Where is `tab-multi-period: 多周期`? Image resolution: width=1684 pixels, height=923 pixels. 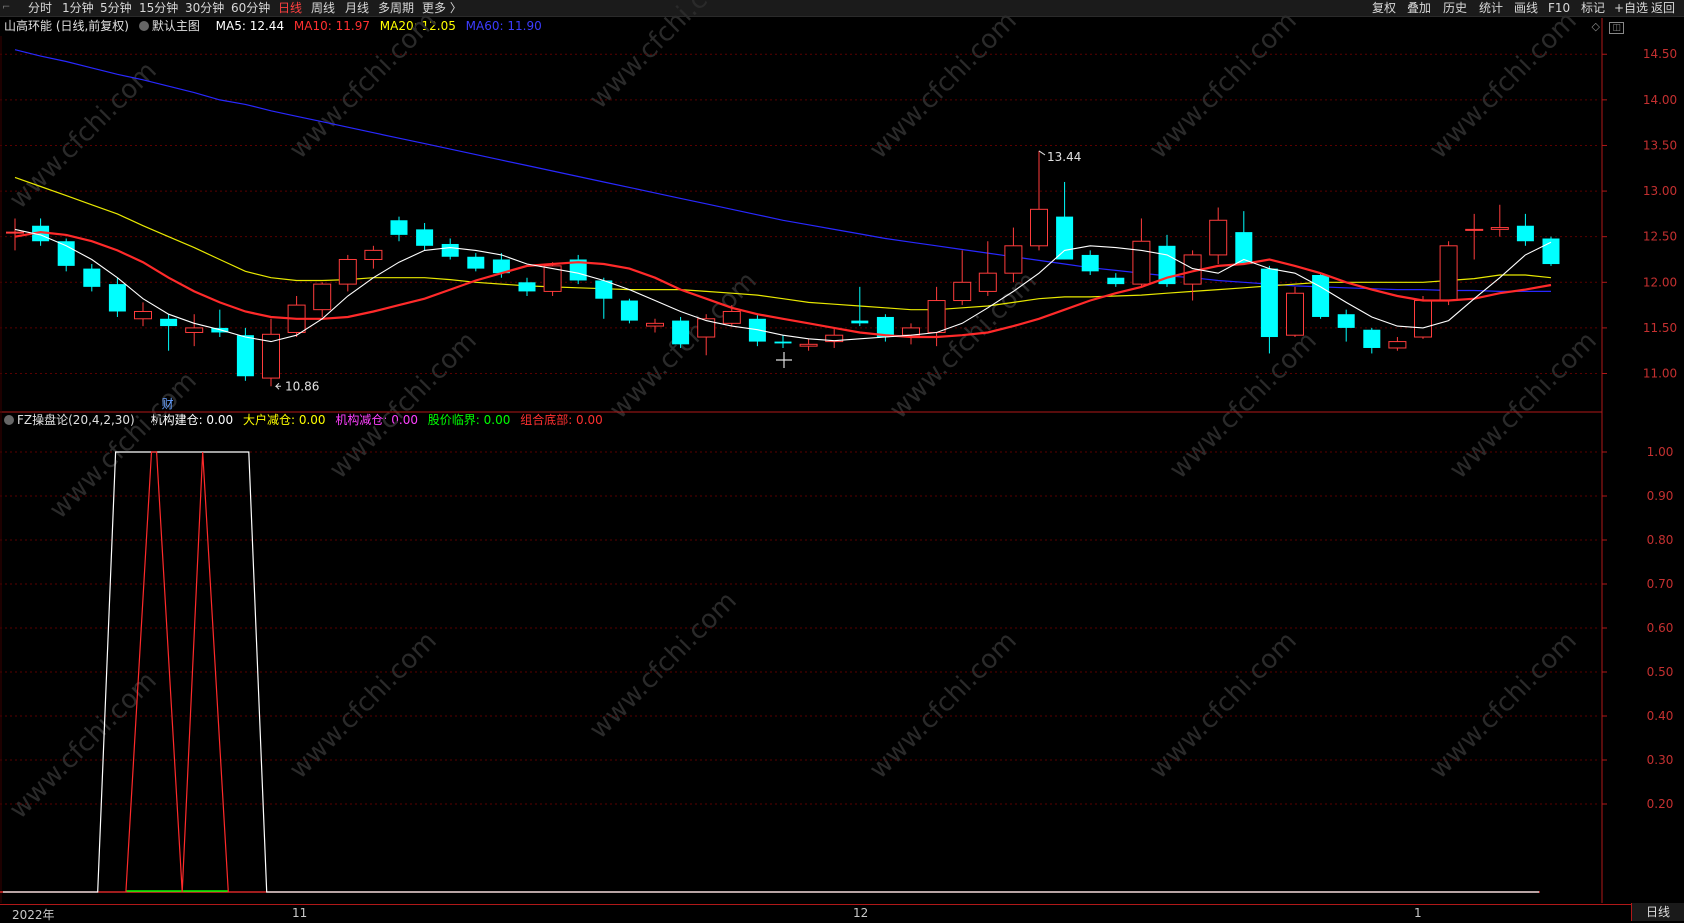 tab-multi-period: 多周期 is located at coordinates (396, 8).